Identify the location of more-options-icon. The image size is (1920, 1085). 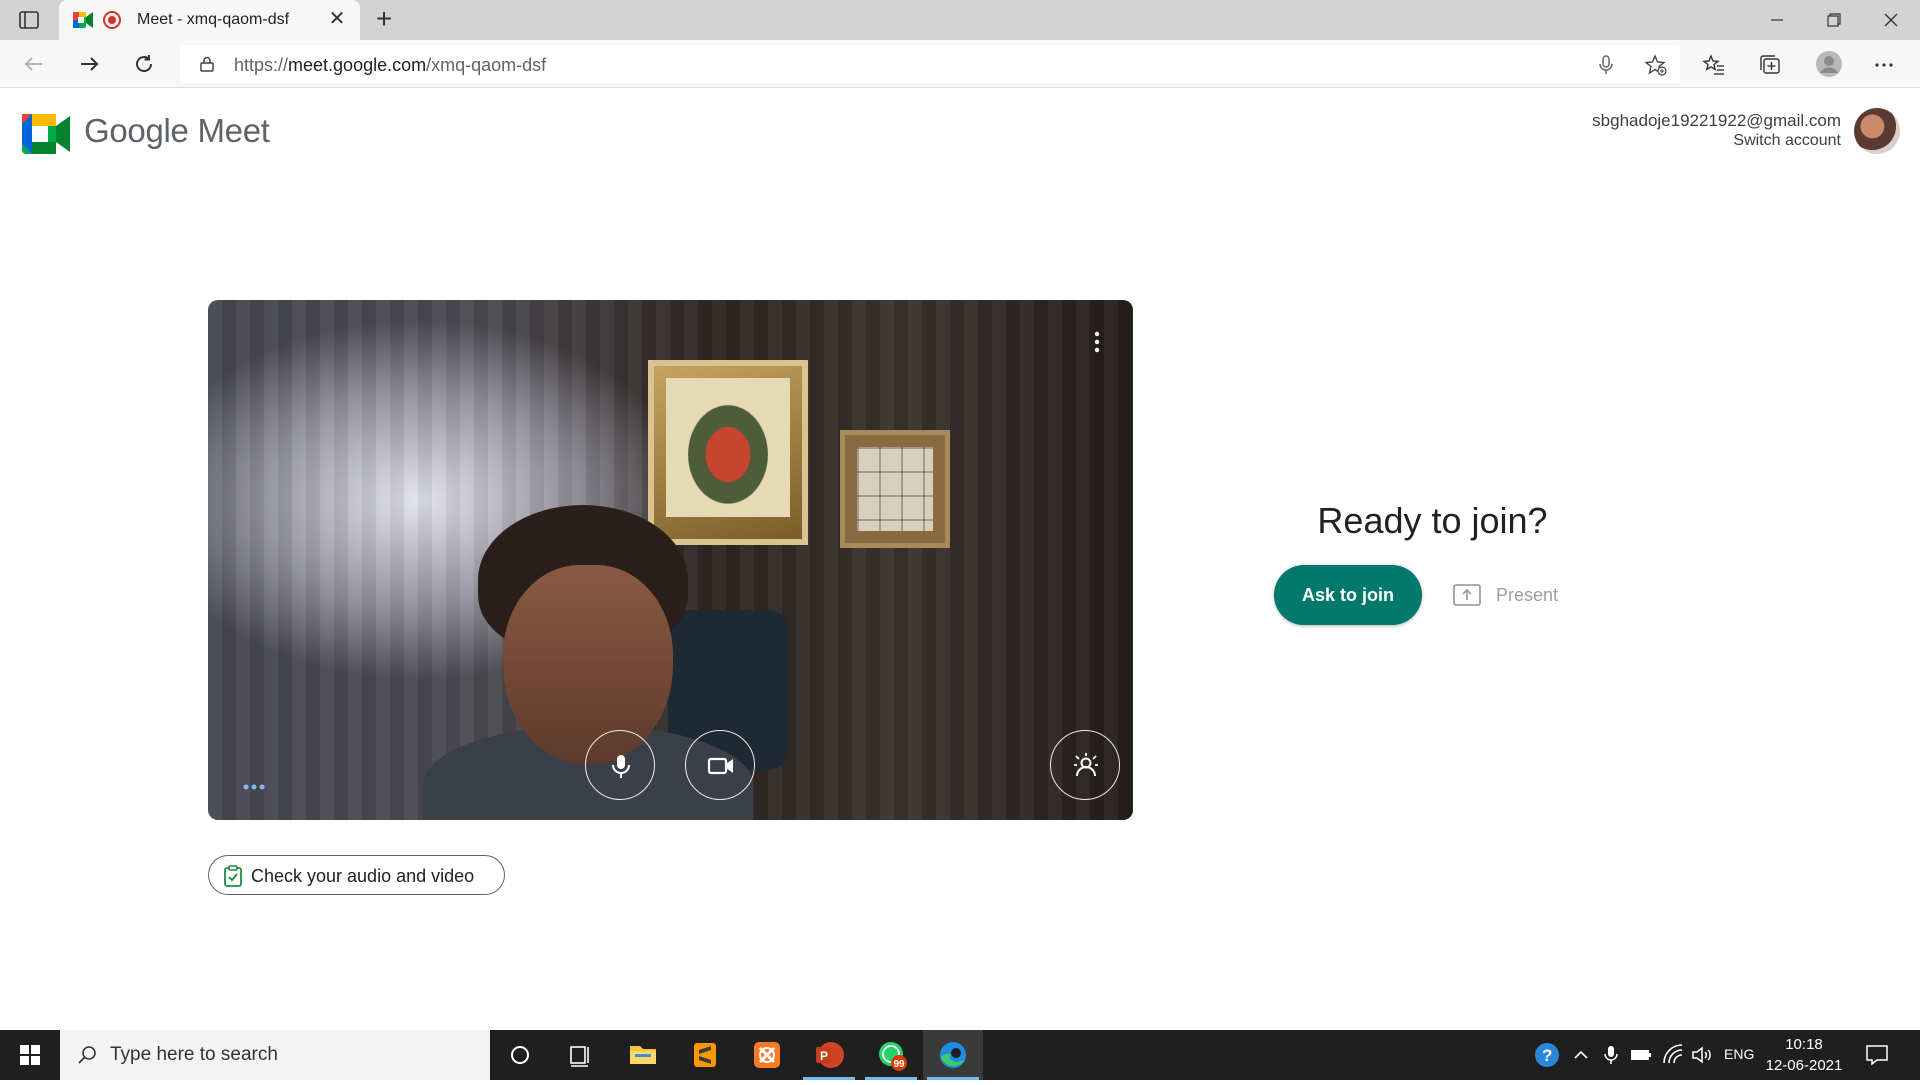
(1097, 342).